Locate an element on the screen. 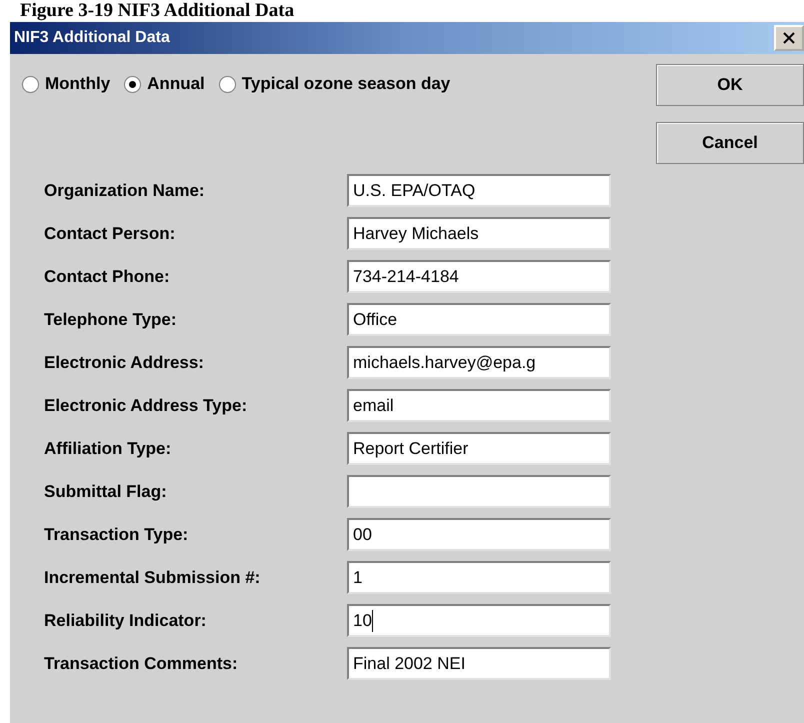  field-label: Submittal Flag: is located at coordinates (106, 492).